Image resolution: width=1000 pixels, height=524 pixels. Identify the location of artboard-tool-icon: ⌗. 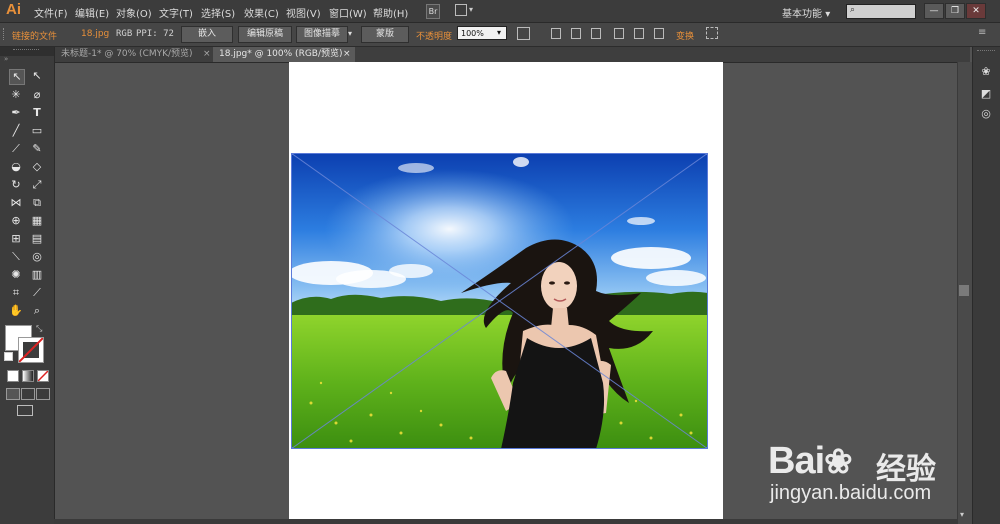
(16, 293).